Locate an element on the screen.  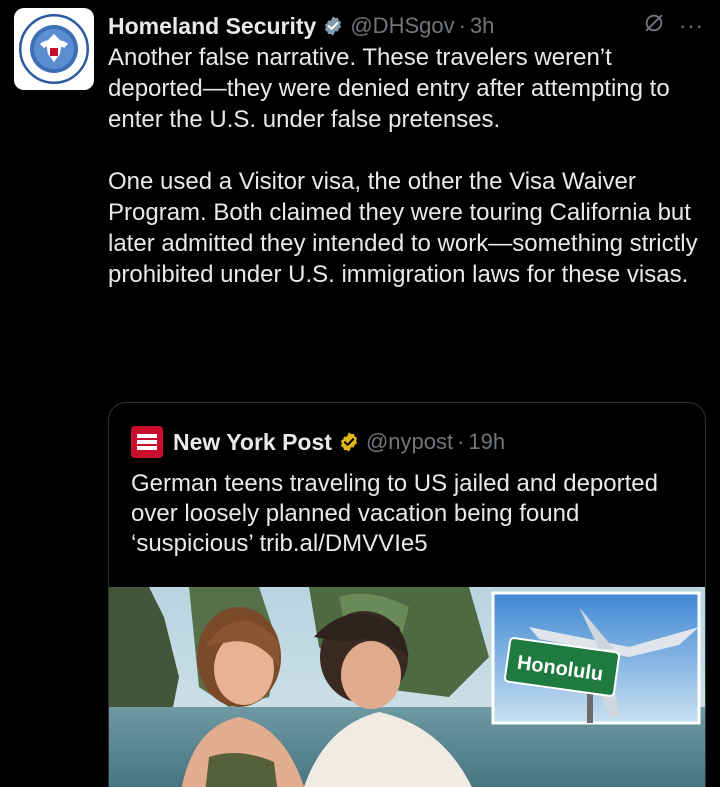
nypost-logo is located at coordinates (147, 442).